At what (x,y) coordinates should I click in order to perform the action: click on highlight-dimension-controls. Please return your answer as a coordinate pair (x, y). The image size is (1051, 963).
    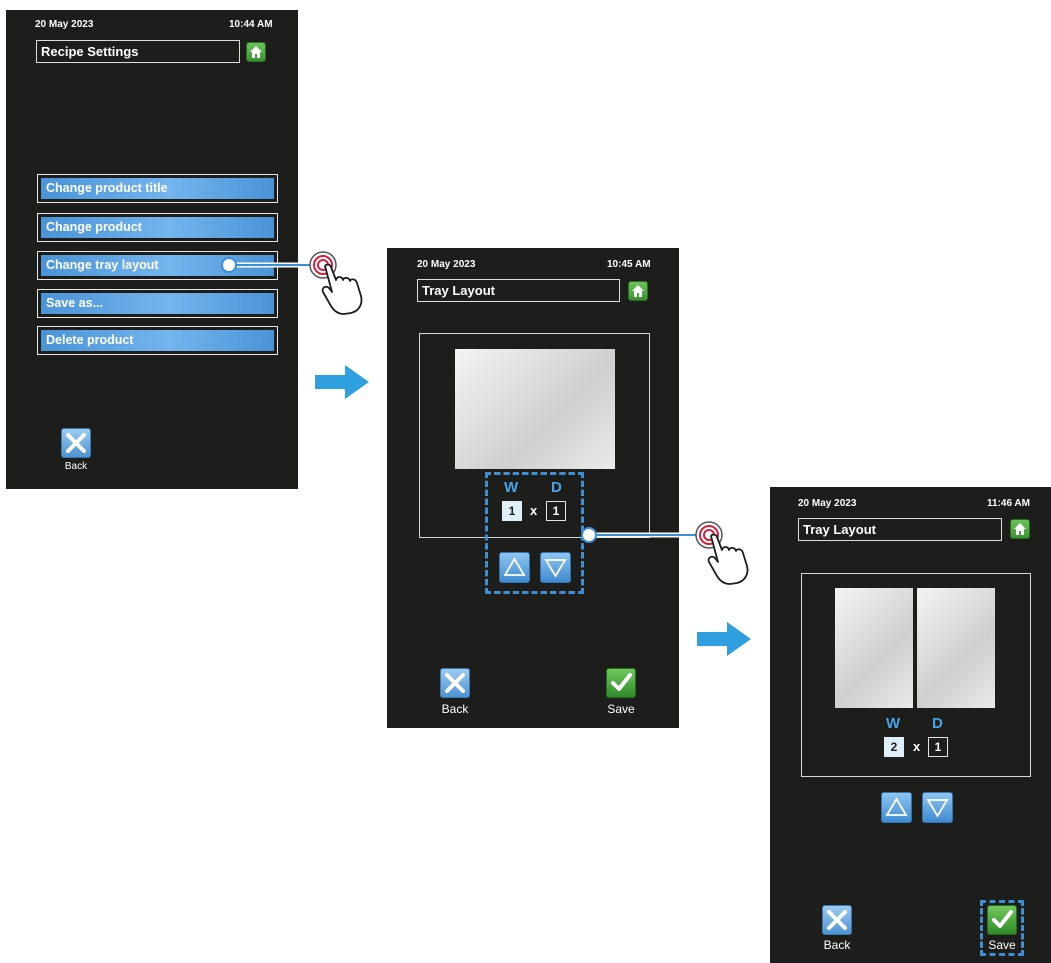
    Looking at the image, I should click on (534, 533).